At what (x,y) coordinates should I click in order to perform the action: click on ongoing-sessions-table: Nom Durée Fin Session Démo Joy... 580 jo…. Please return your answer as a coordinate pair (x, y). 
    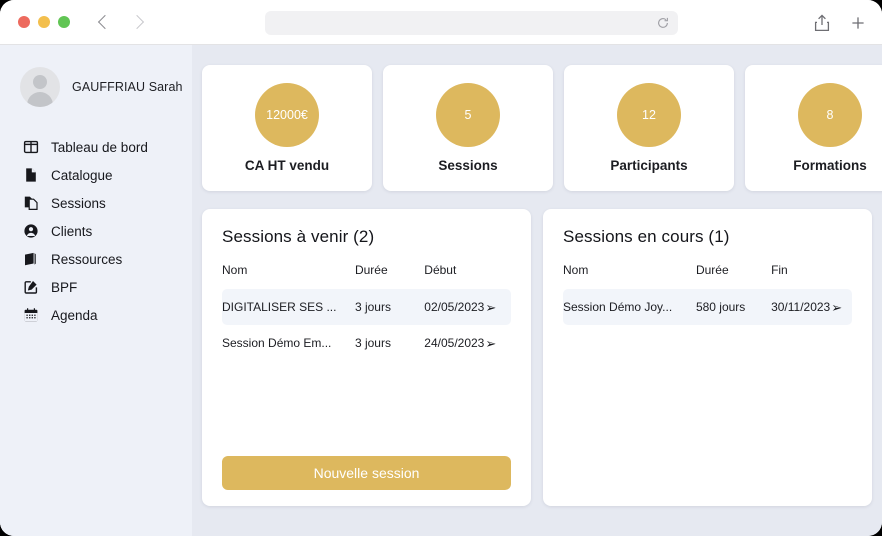
    Looking at the image, I should click on (707, 294).